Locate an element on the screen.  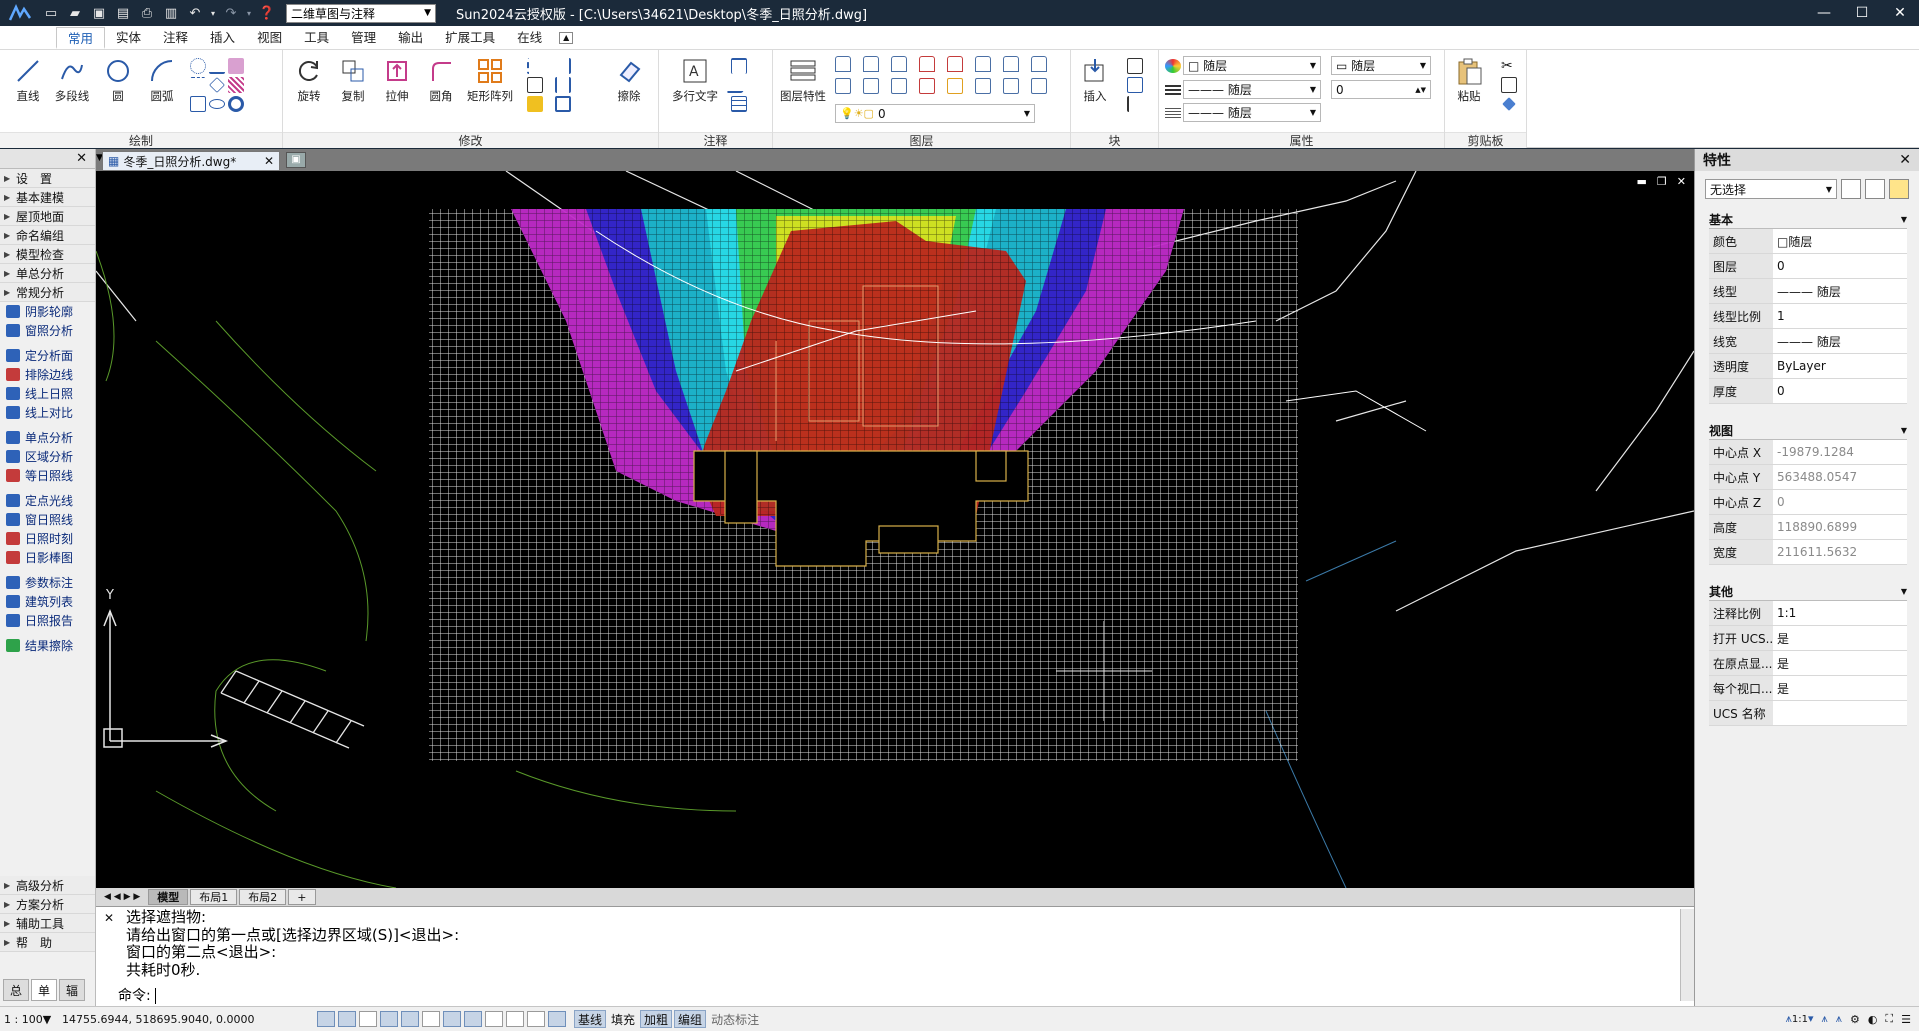
edit-block-icon is located at coordinates (1135, 85).